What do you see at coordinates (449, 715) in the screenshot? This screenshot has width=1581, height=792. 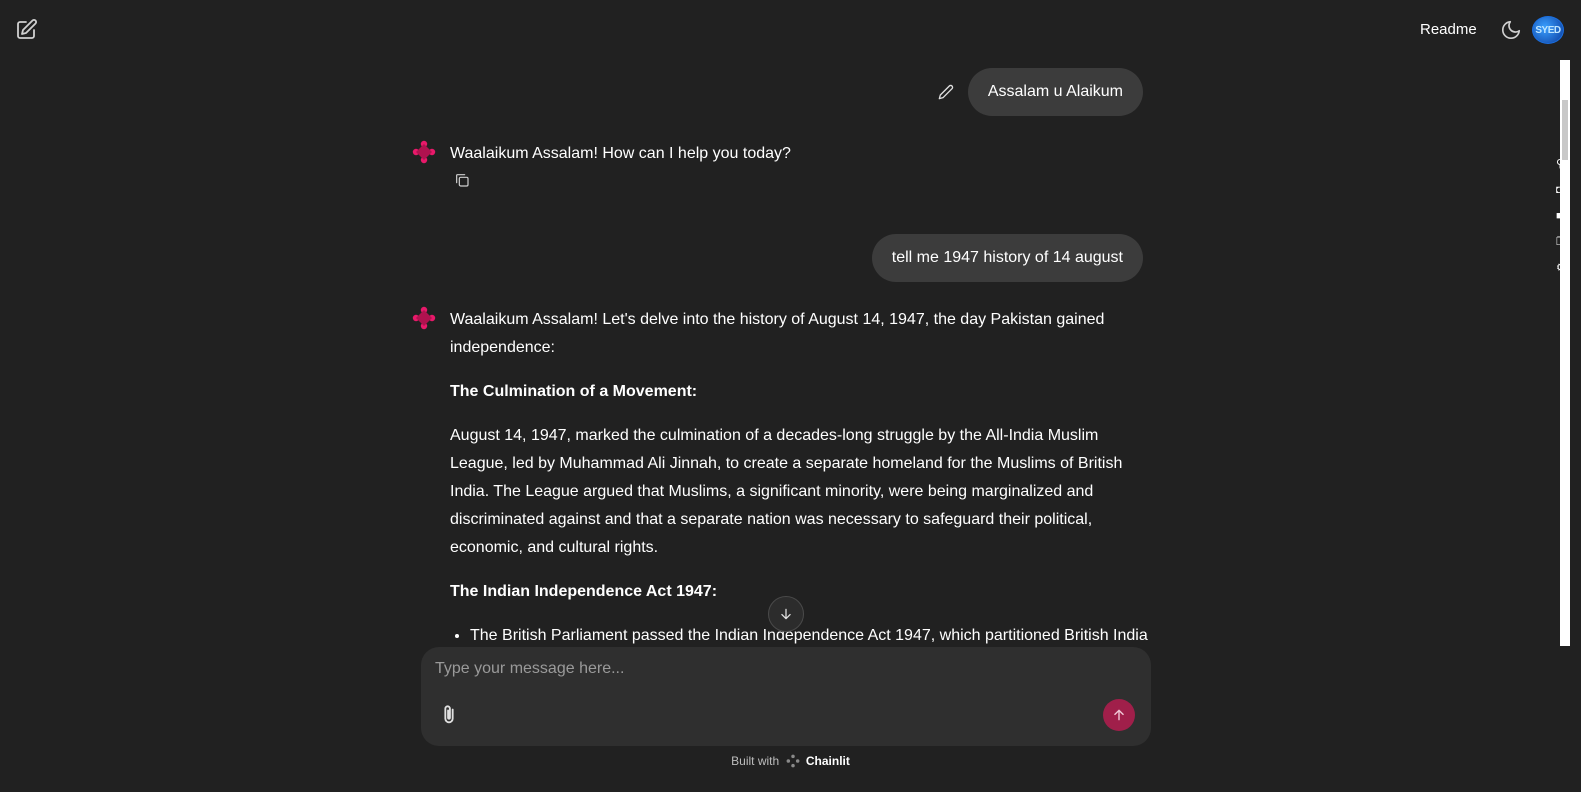 I see `paperclip-icon` at bounding box center [449, 715].